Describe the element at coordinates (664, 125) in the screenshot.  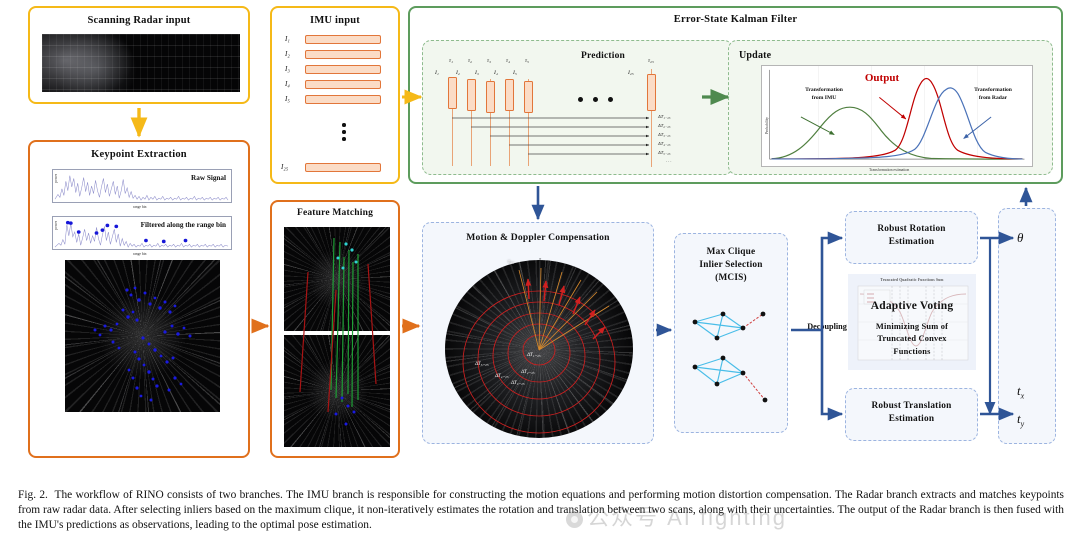
I see `prediction-delta-label-2: ΔT₂₋₂₅` at that location.